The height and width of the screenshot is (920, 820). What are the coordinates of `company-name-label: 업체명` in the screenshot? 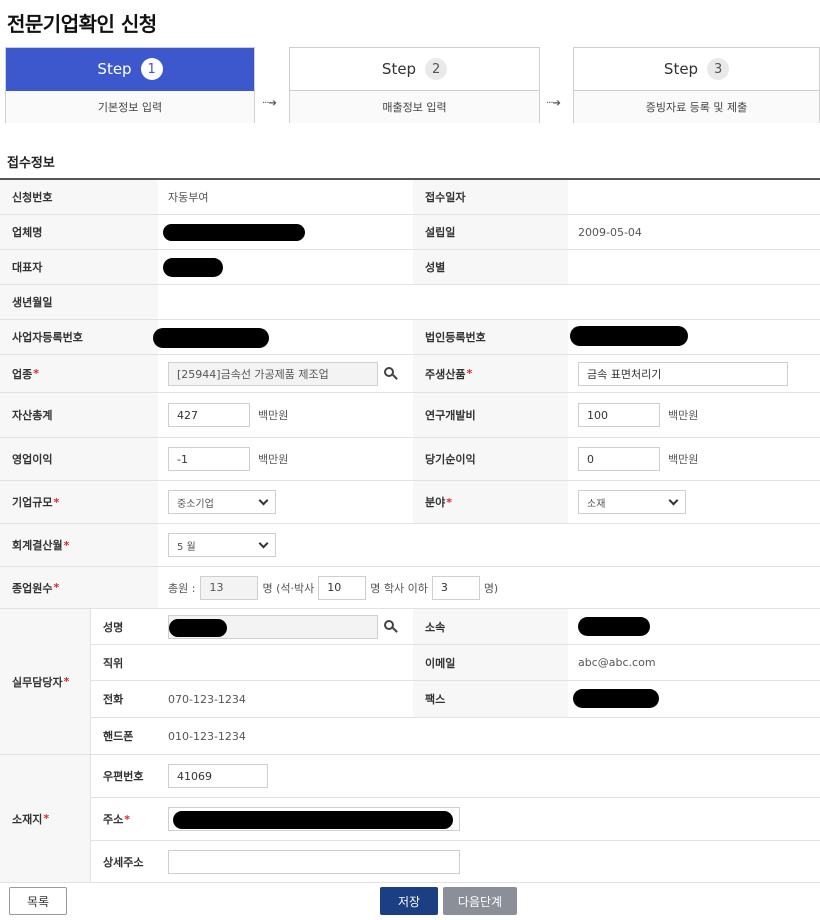 It's located at (79, 232).